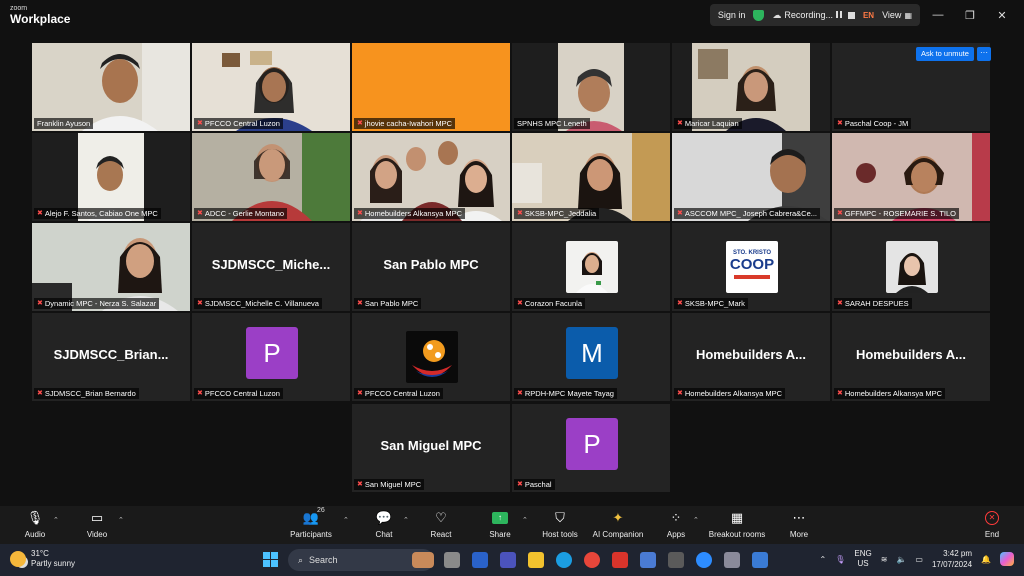 The width and height of the screenshot is (1024, 576). Describe the element at coordinates (271, 87) in the screenshot. I see `video-tile-active-speaker: ✖ PFCCO Central Luzon` at that location.